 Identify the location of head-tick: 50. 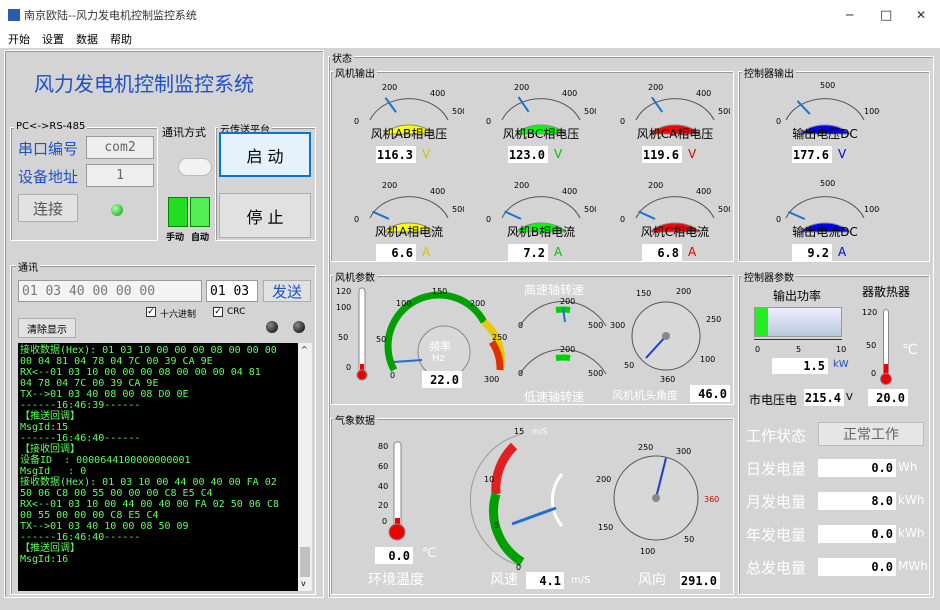
(629, 365).